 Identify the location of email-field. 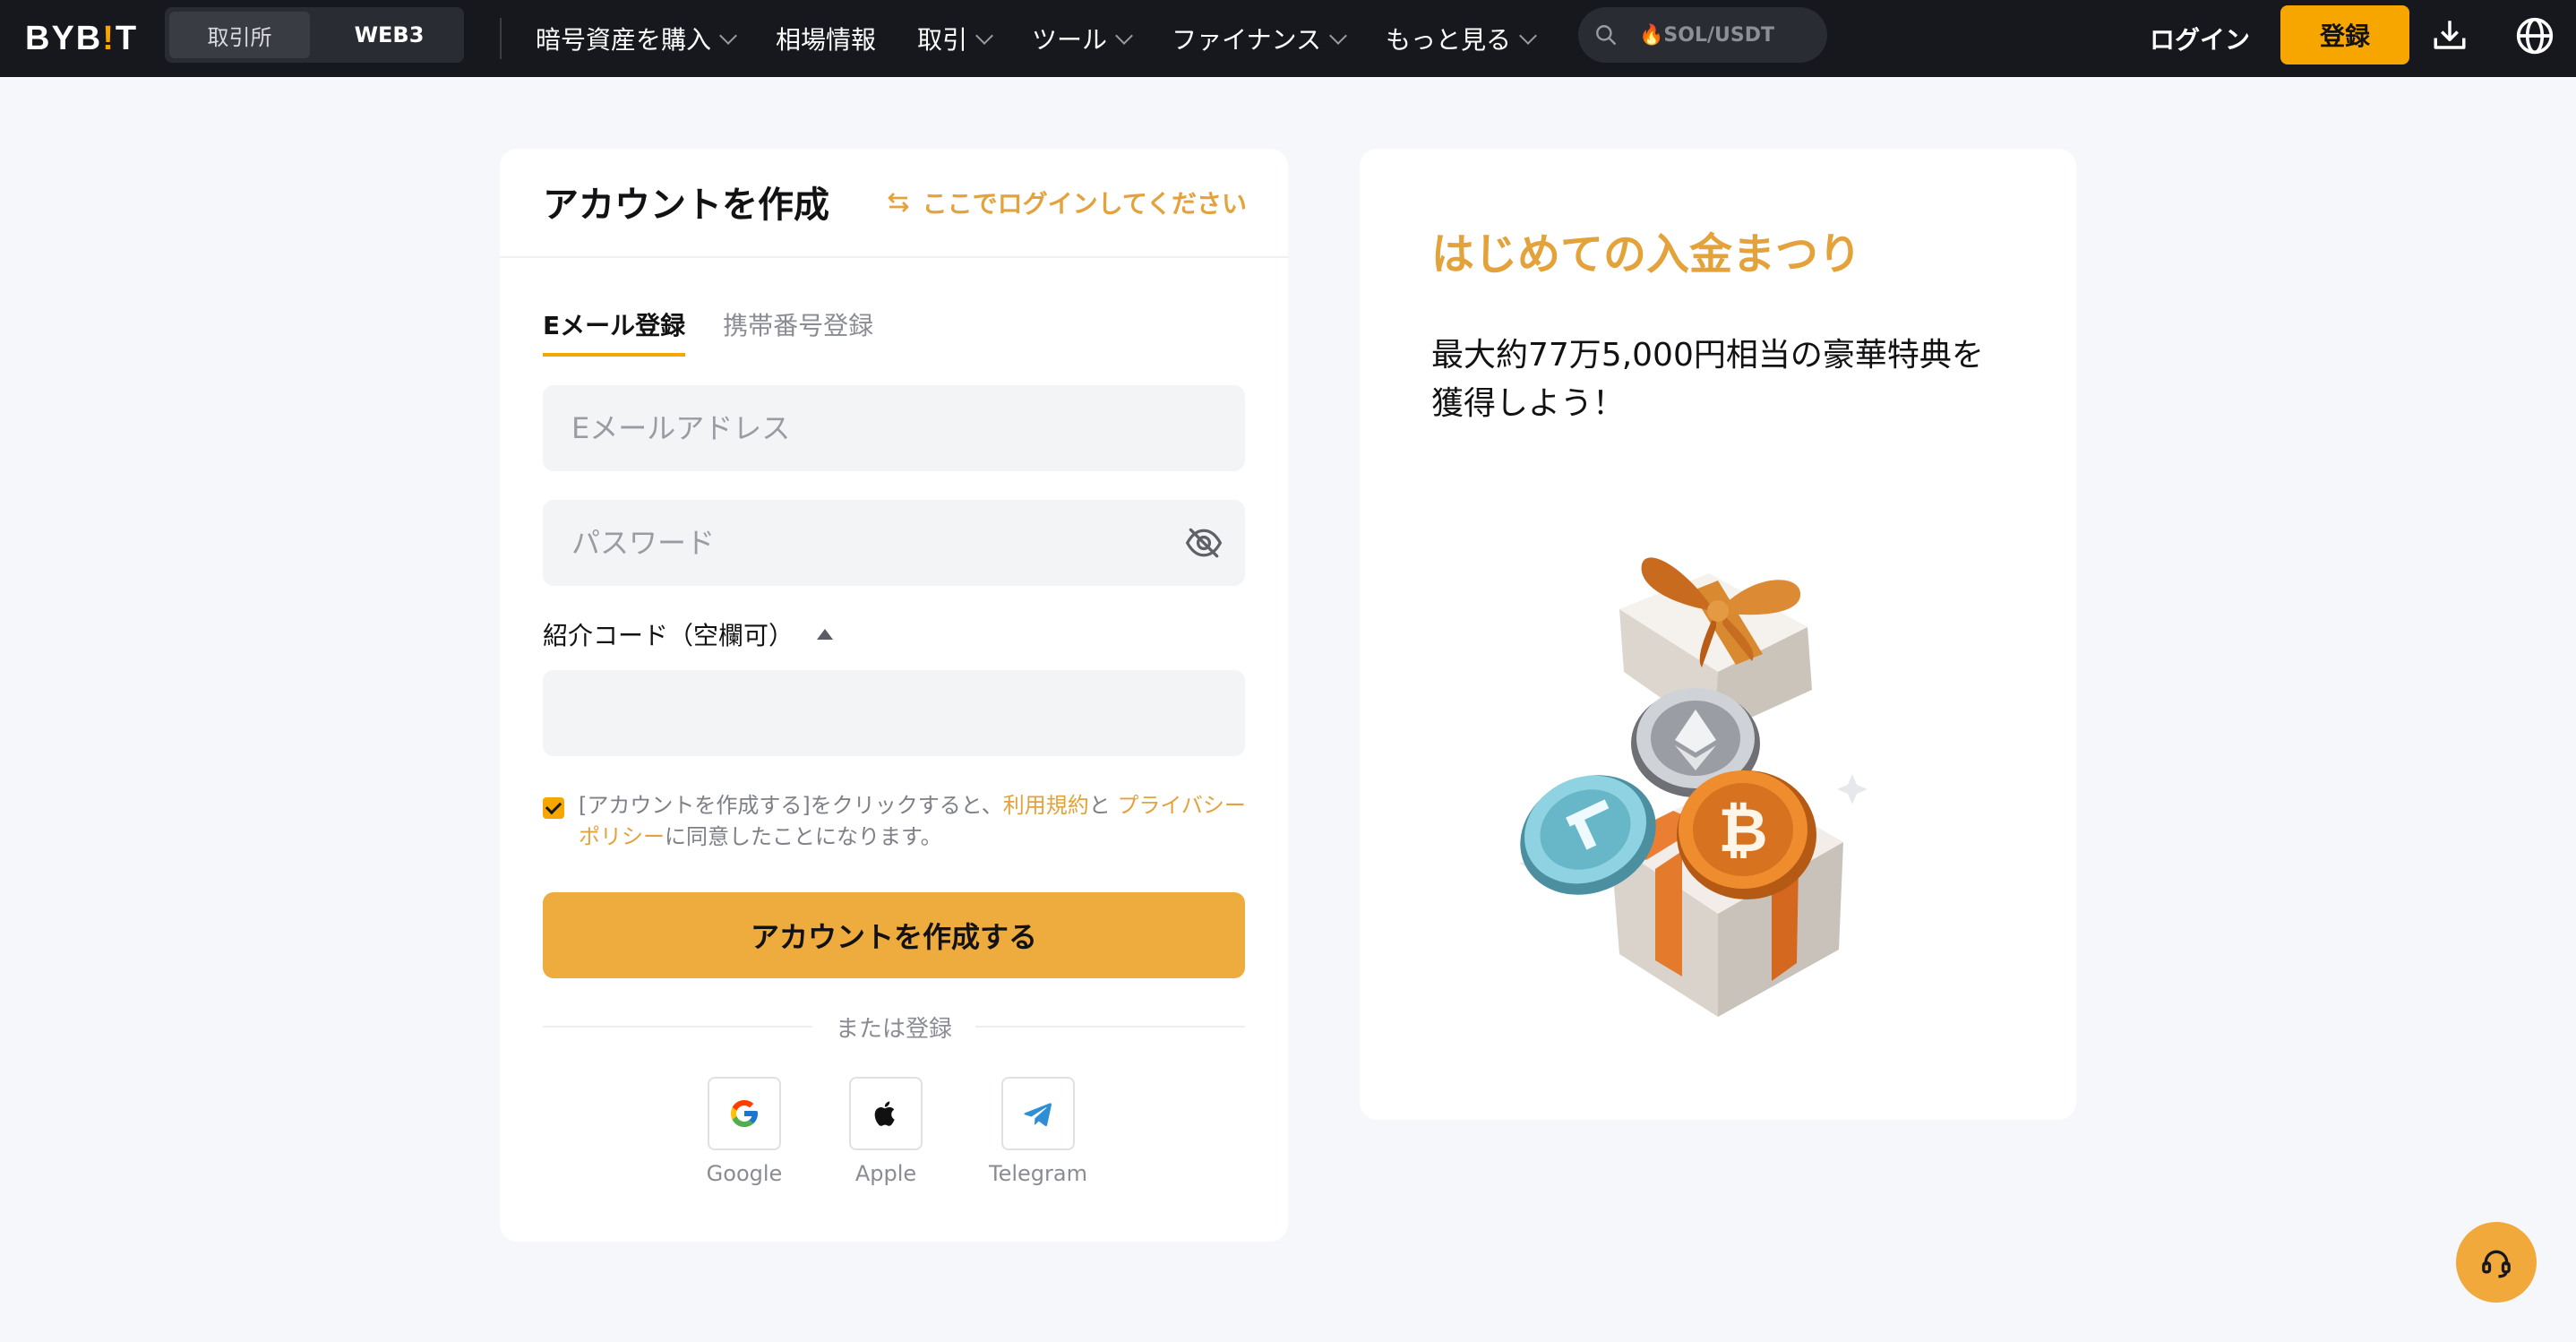
(894, 428).